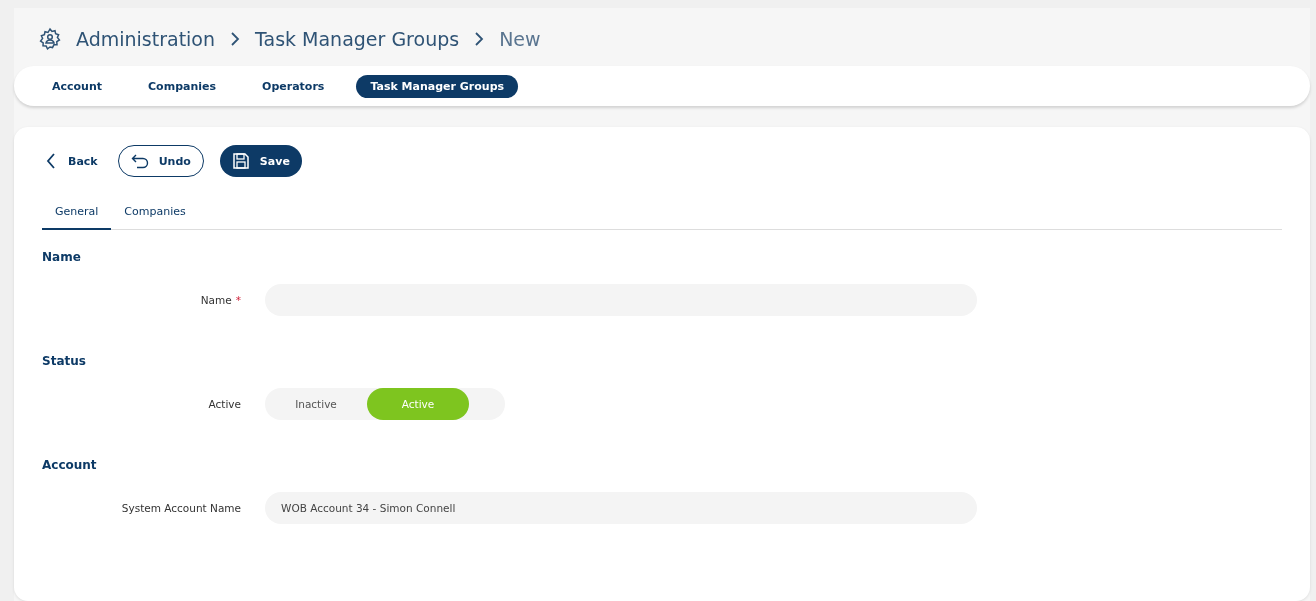 Image resolution: width=1316 pixels, height=601 pixels. Describe the element at coordinates (139, 161) in the screenshot. I see `undo-arrow-icon` at that location.